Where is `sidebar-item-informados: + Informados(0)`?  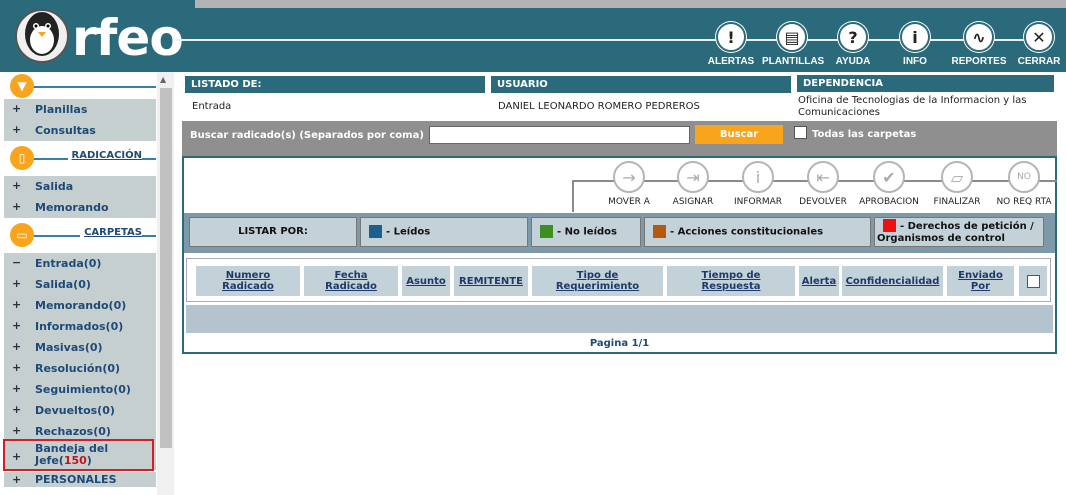
sidebar-item-informados: + Informados(0) is located at coordinates (80, 326).